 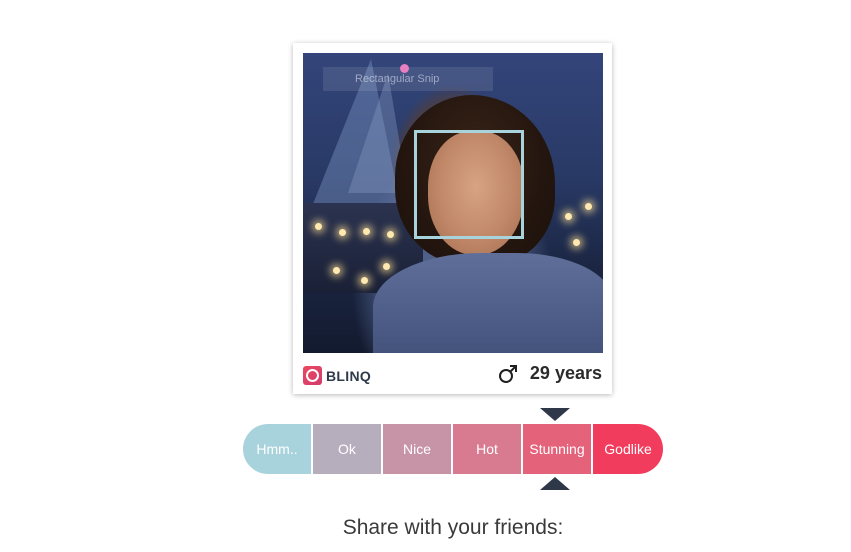 What do you see at coordinates (404, 68) in the screenshot?
I see `snip-handle` at bounding box center [404, 68].